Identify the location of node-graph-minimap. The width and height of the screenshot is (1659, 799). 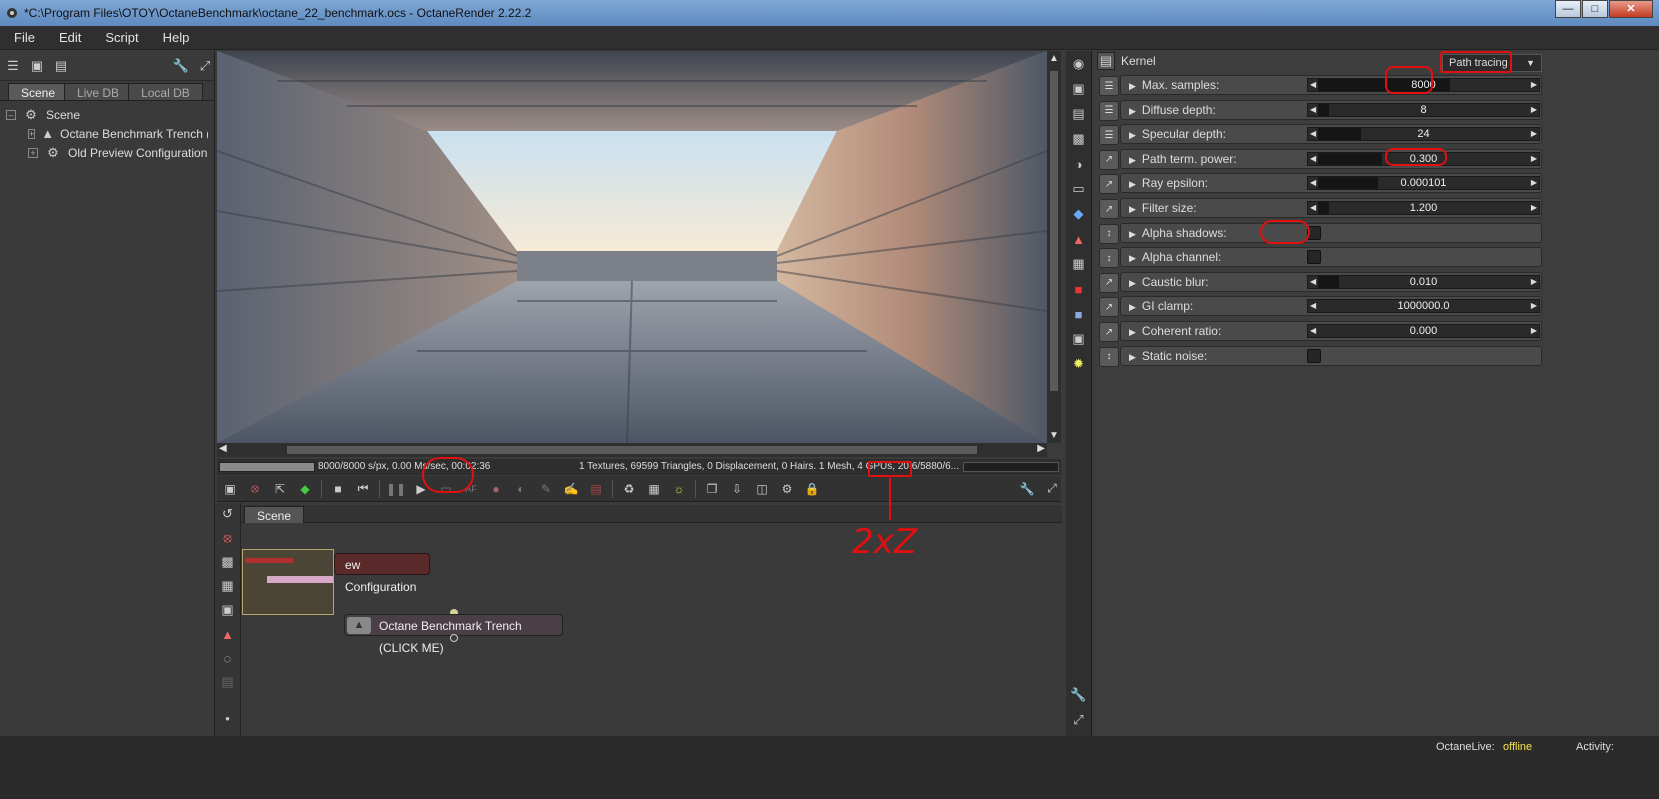
(288, 582).